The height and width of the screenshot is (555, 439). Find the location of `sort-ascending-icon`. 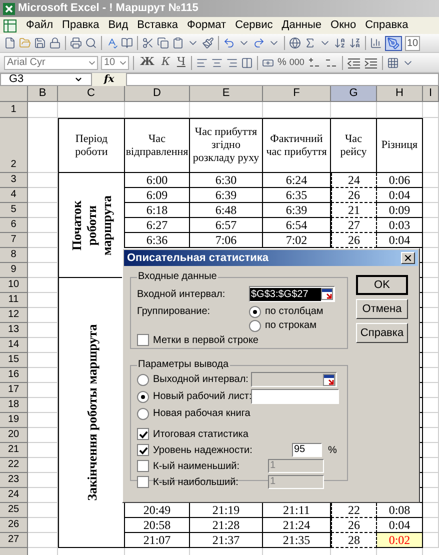

sort-ascending-icon is located at coordinates (340, 43).